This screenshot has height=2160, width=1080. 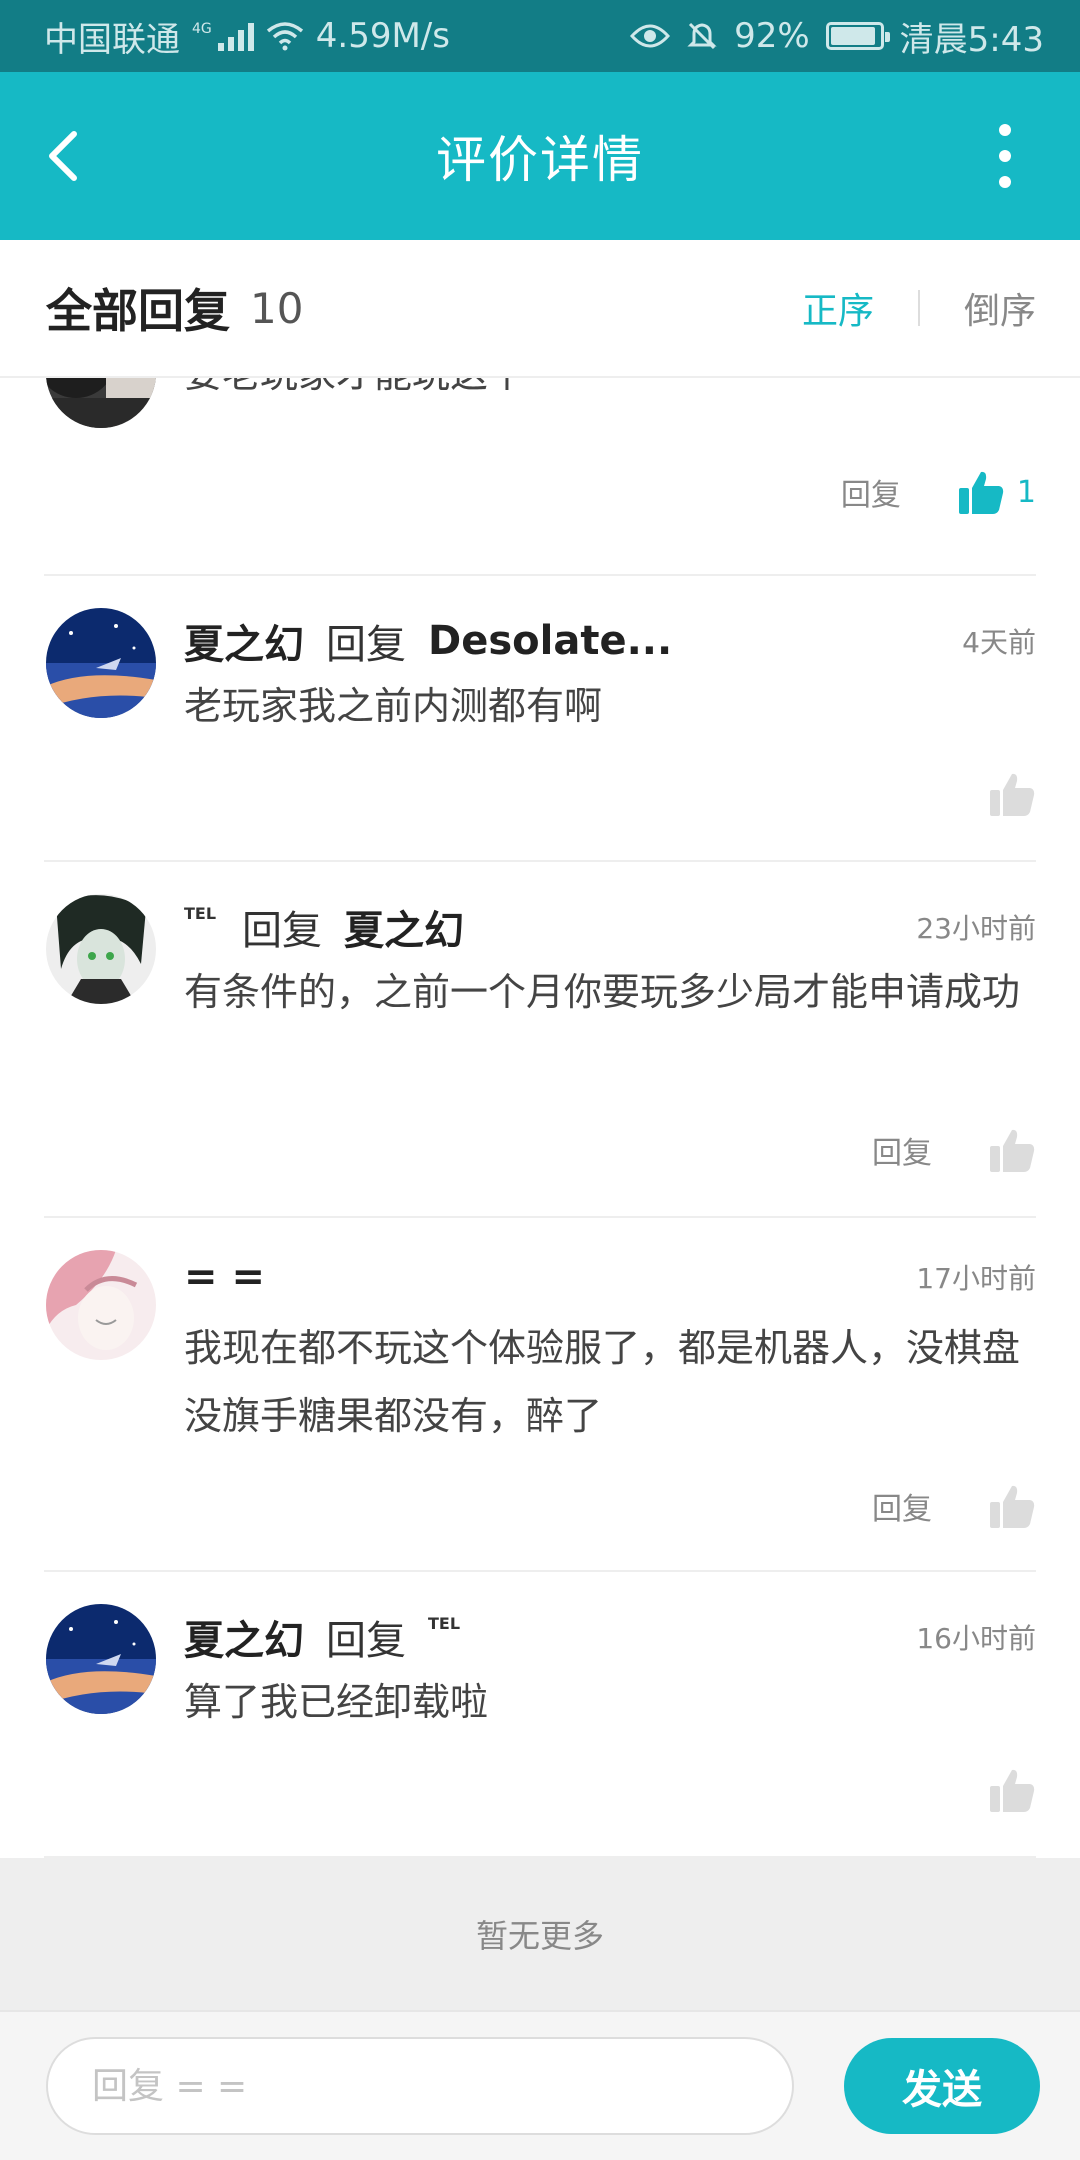 I want to click on sort-toggle: 正序 倒序, so click(x=919, y=308).